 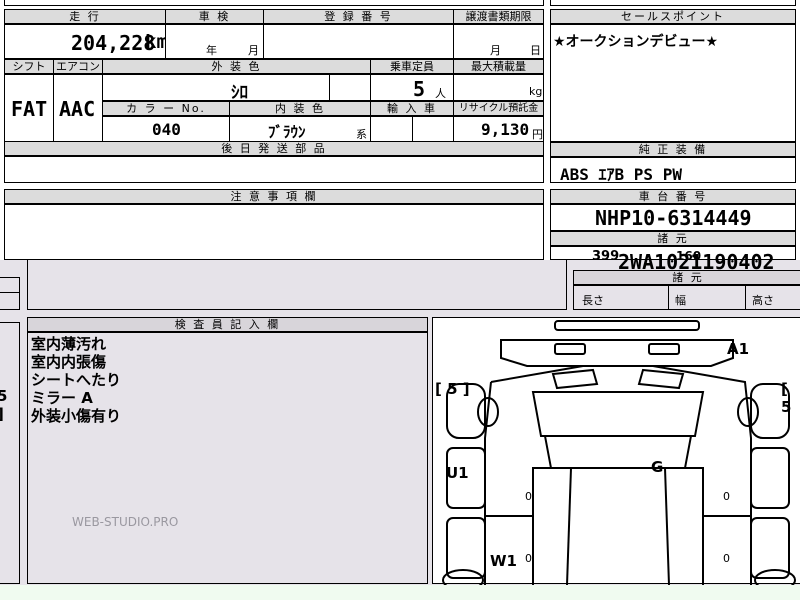 I want to click on import-cell-a, so click(x=391, y=129).